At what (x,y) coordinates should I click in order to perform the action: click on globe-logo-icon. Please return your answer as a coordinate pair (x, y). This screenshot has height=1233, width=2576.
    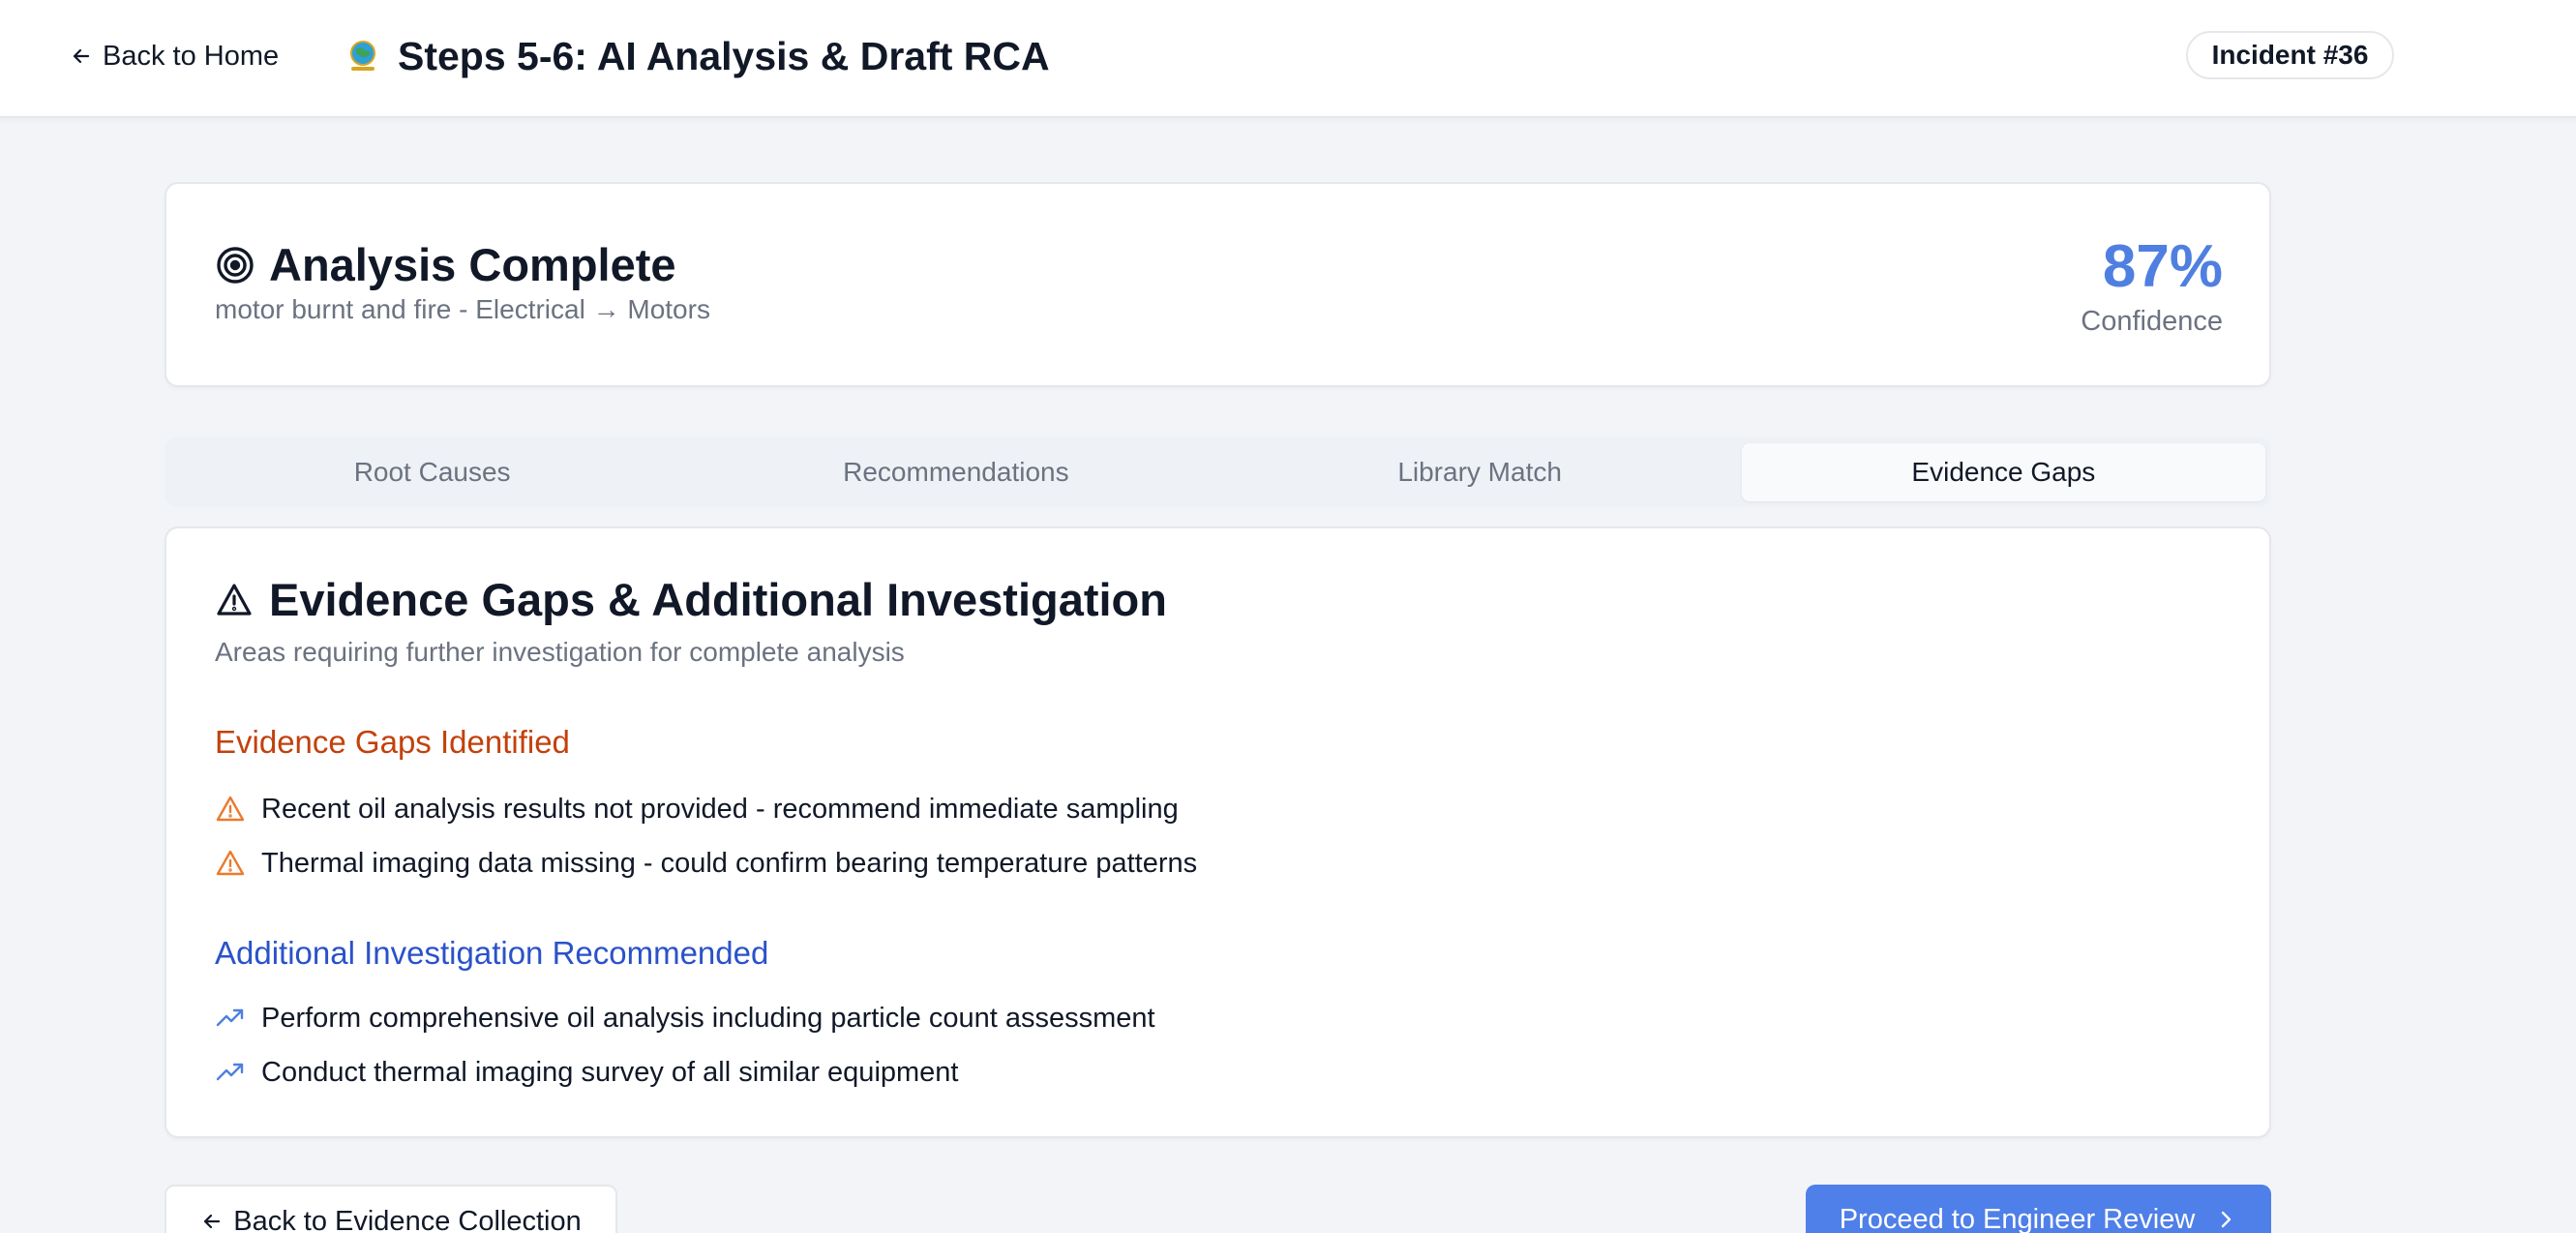
    Looking at the image, I should click on (362, 56).